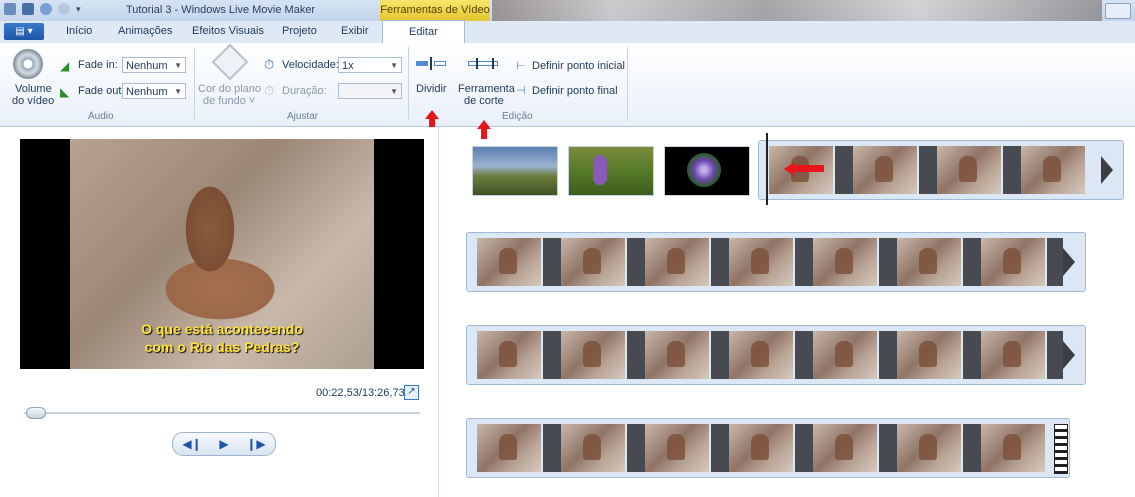 The height and width of the screenshot is (497, 1135). I want to click on bg-color-label-2: de fundo ˅, so click(229, 101).